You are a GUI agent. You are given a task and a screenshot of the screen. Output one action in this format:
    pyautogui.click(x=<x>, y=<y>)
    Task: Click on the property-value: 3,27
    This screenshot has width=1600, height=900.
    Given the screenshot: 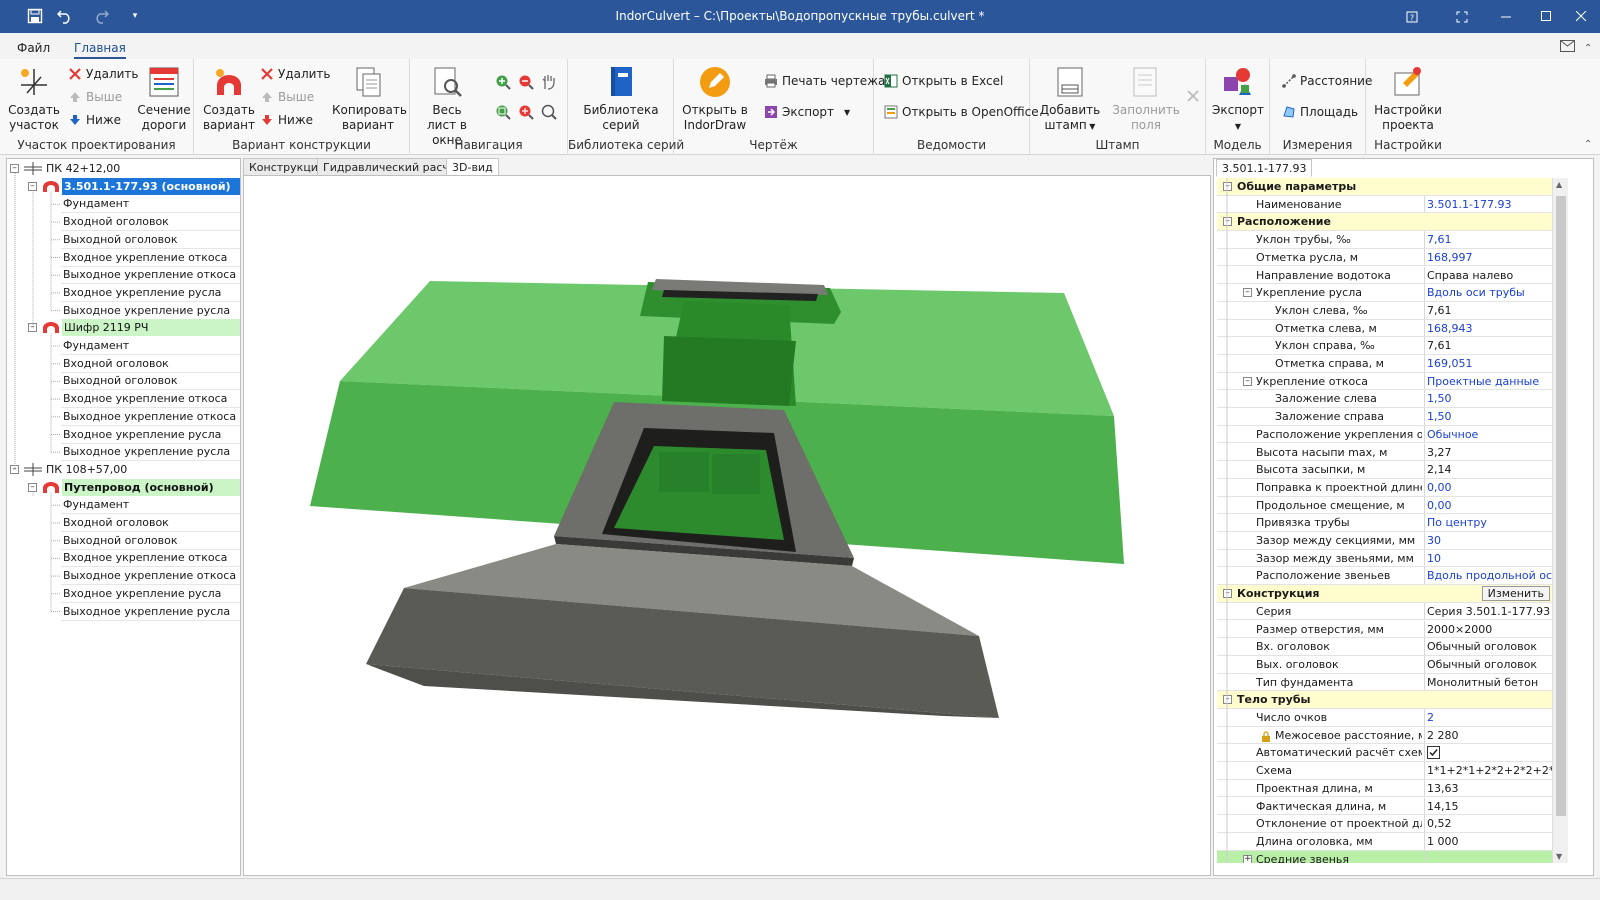 What is the action you would take?
    pyautogui.click(x=1488, y=452)
    